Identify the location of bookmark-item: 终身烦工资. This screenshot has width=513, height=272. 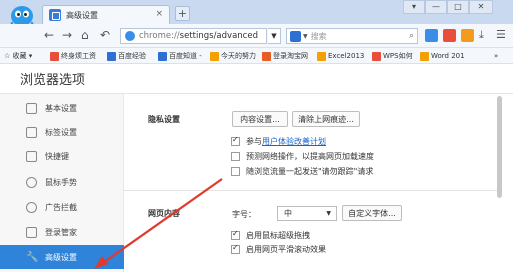
(73, 56).